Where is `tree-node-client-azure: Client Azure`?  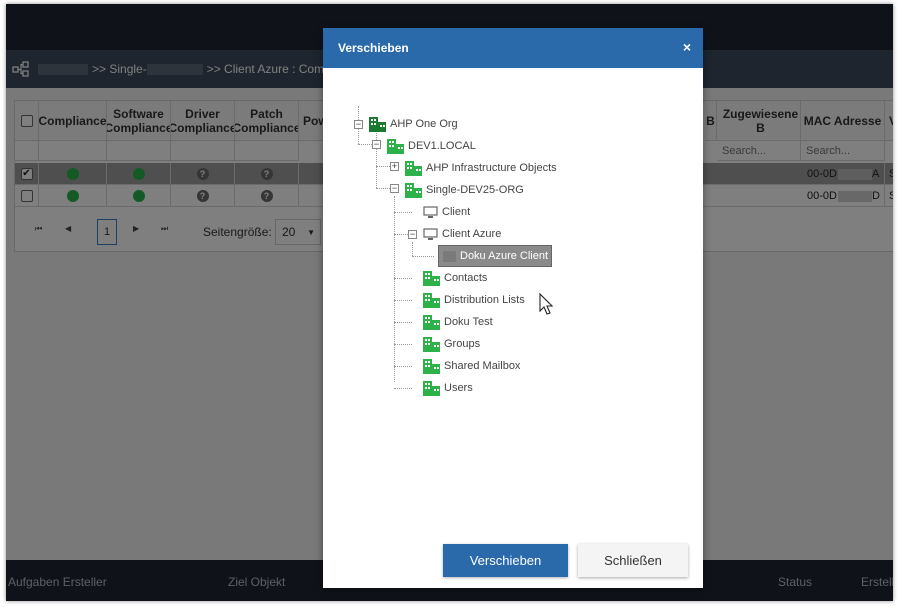
tree-node-client-azure: Client Azure is located at coordinates (462, 234).